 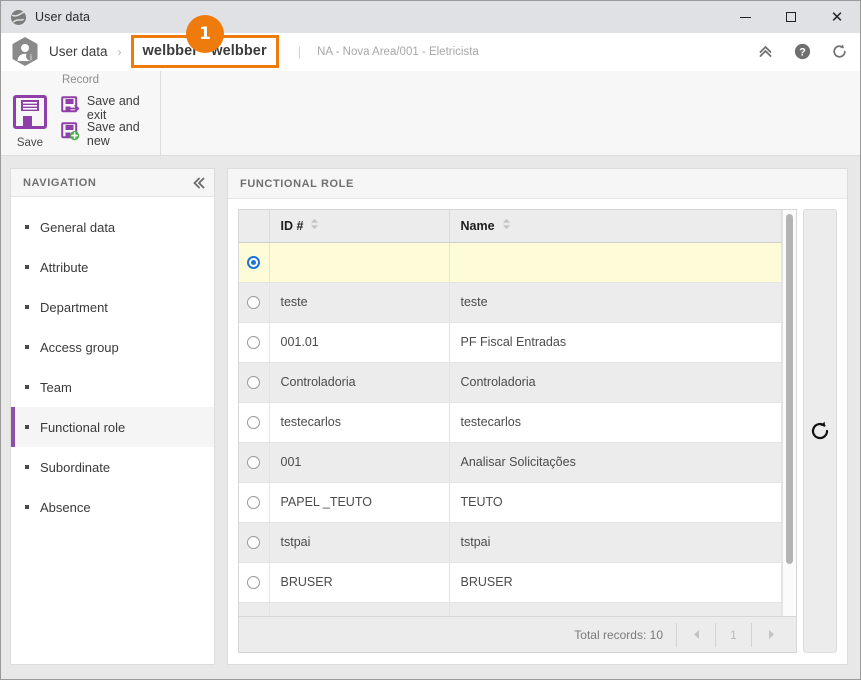 I want to click on sidebar-item-functional-role: Functional role, so click(x=112, y=427).